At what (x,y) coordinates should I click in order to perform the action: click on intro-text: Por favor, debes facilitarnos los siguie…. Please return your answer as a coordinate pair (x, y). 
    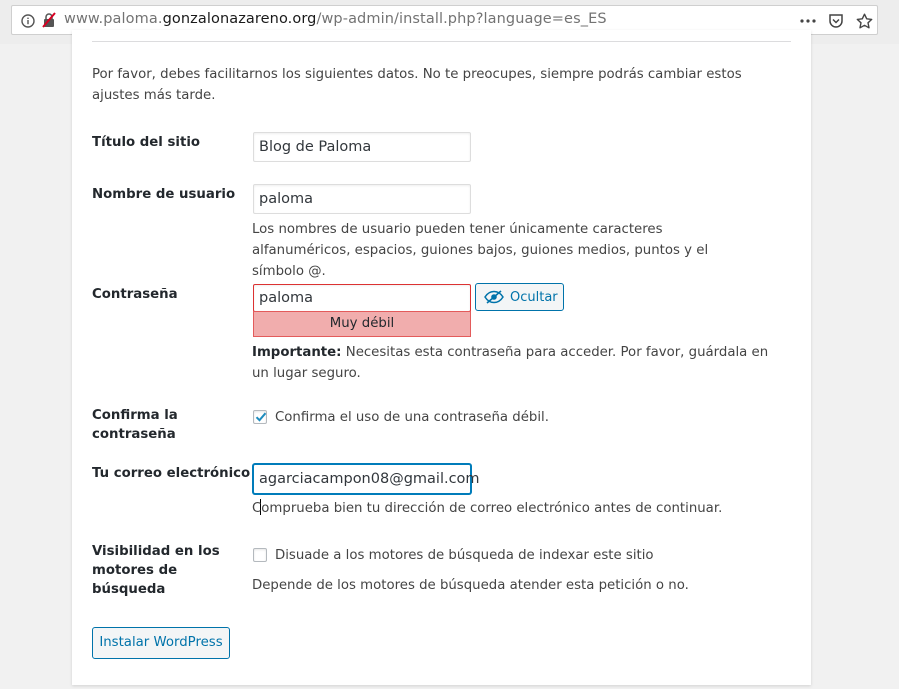
    Looking at the image, I should click on (417, 85).